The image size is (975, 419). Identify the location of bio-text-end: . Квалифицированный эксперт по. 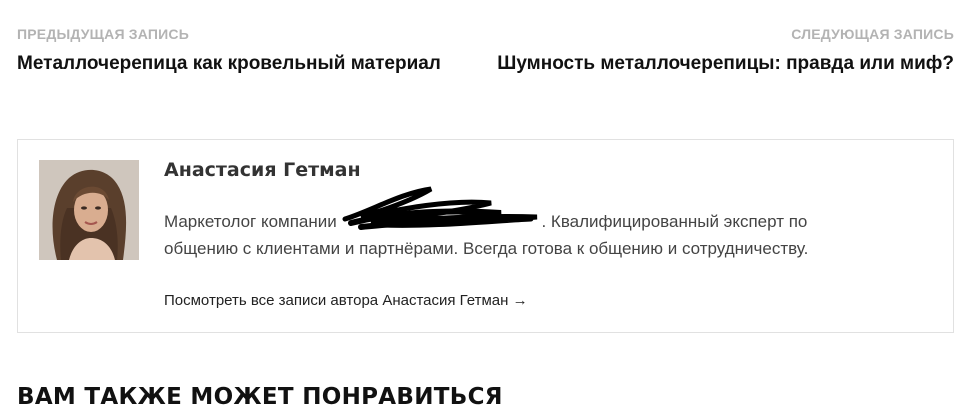
(674, 221).